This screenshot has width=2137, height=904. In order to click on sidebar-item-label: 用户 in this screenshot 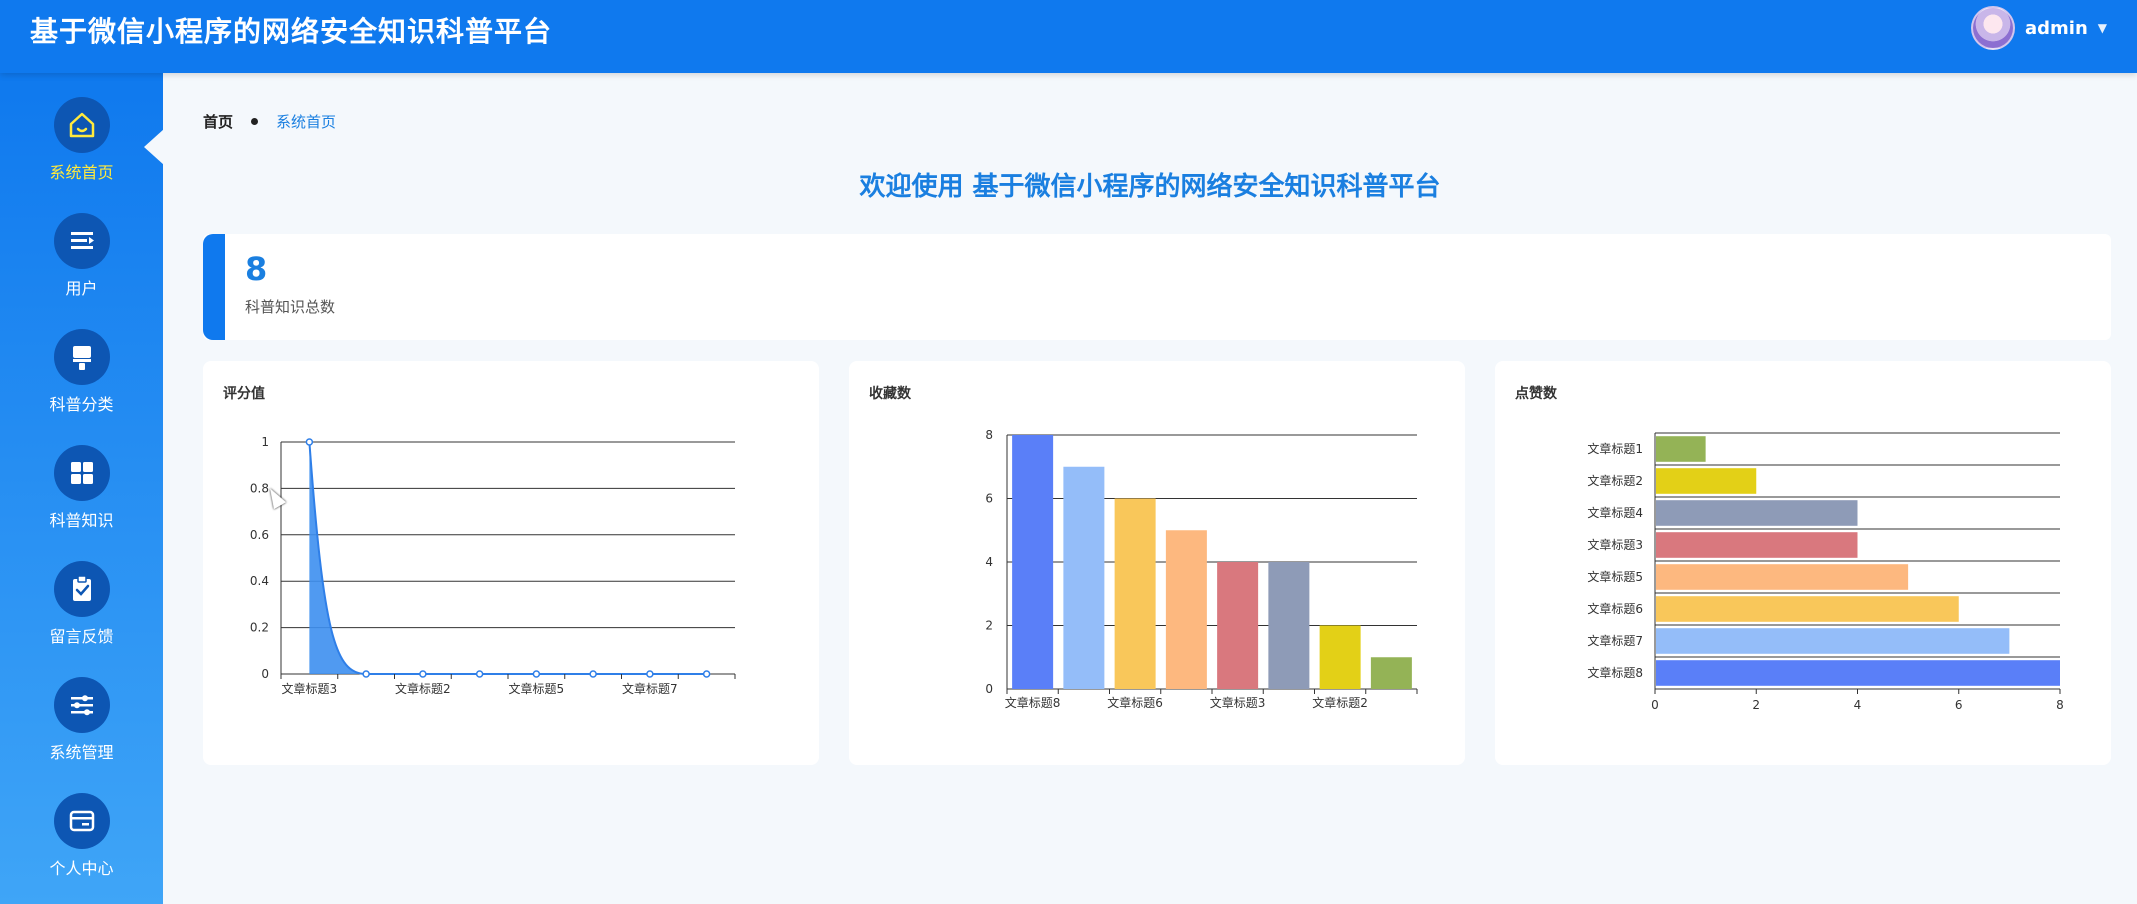, I will do `click(81, 288)`.